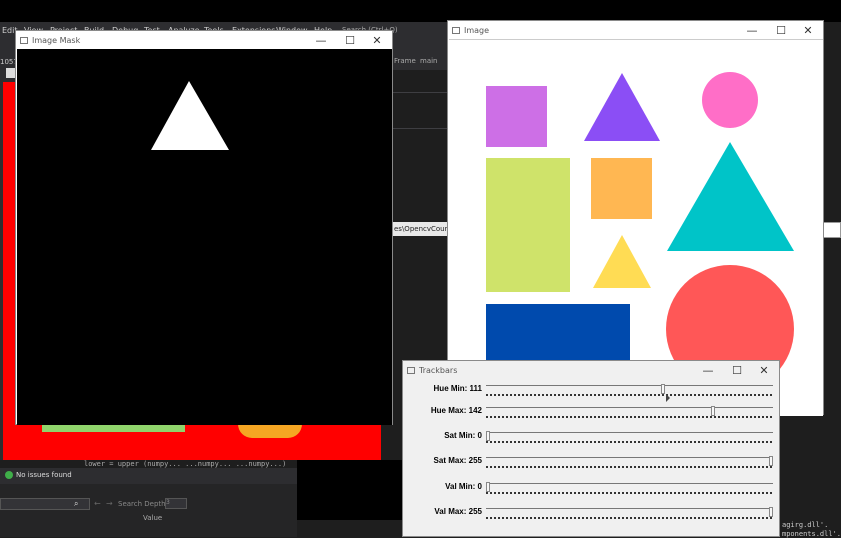 The image size is (841, 538). Describe the element at coordinates (143, 504) in the screenshot. I see `search-depth-label: Search Depth:` at that location.